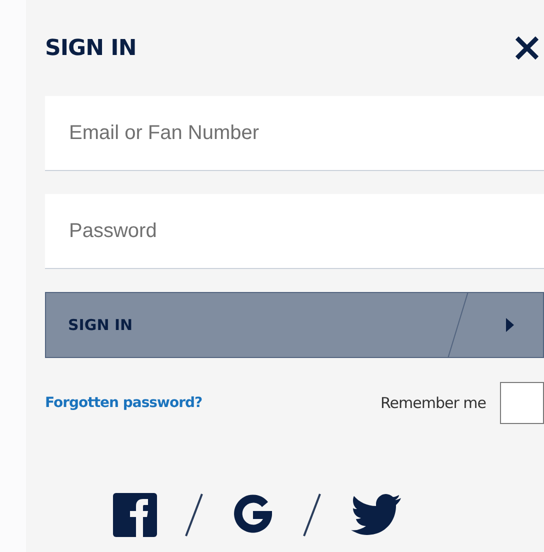 This screenshot has height=552, width=544. Describe the element at coordinates (433, 403) in the screenshot. I see `remember-me-label: Remember me` at that location.